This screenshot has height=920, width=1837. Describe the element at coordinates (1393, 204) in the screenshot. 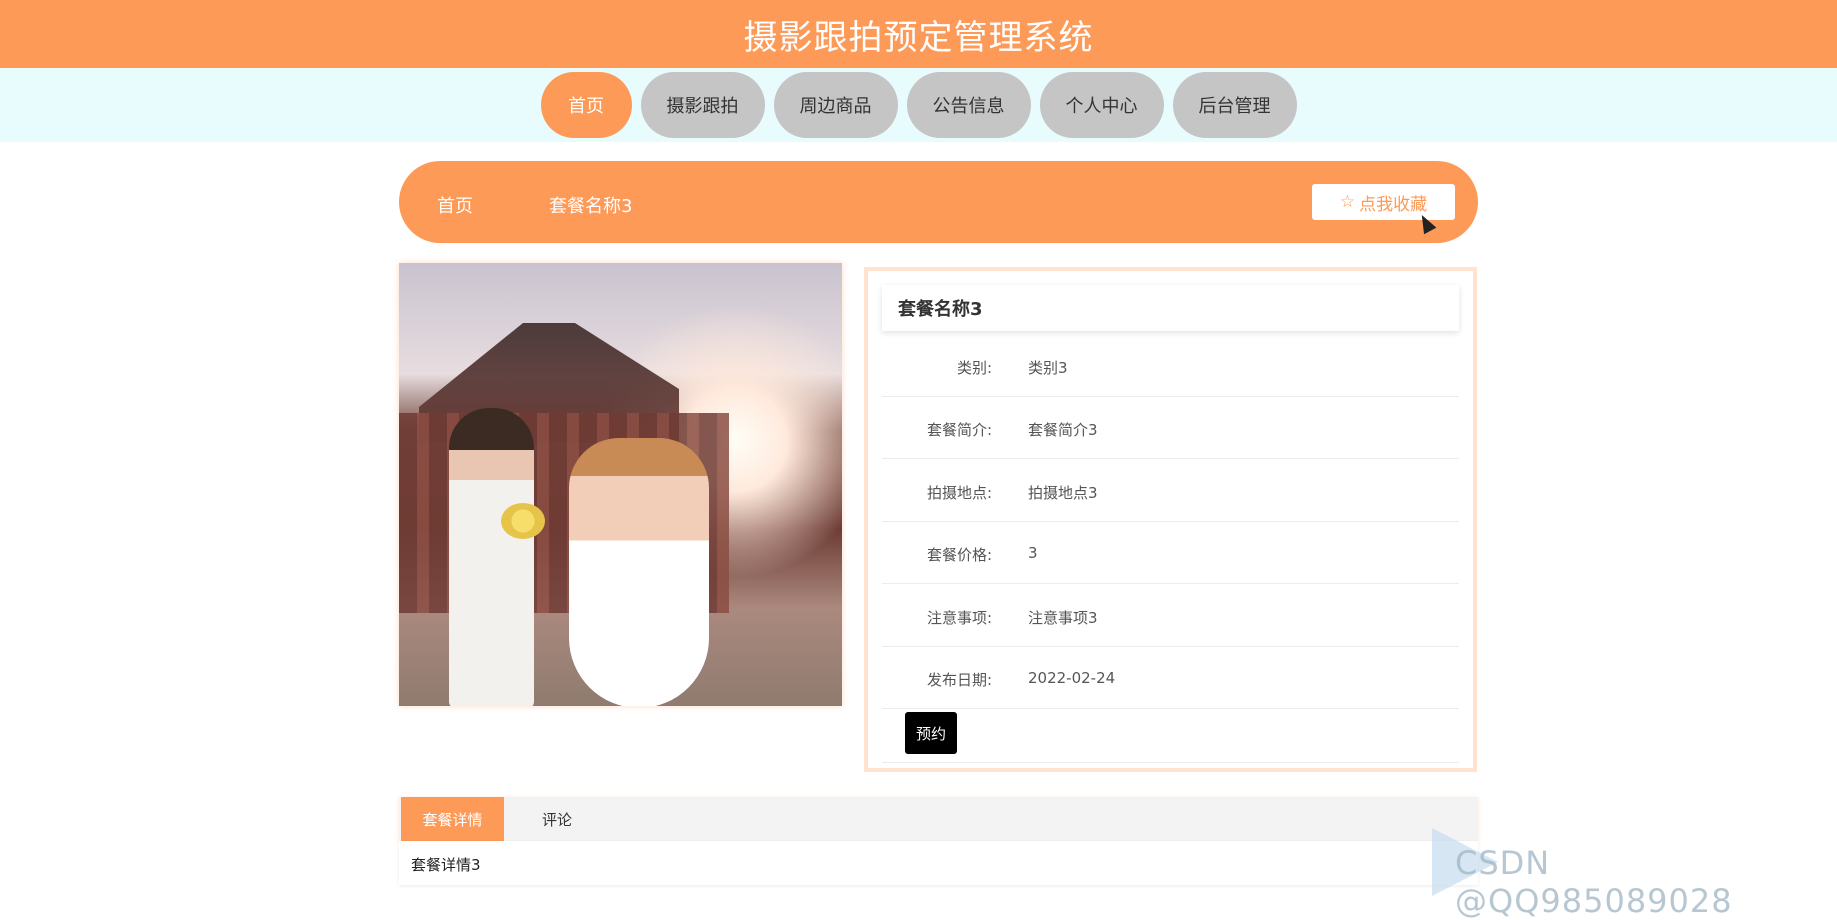

I see `collect-label: 点我收藏` at that location.